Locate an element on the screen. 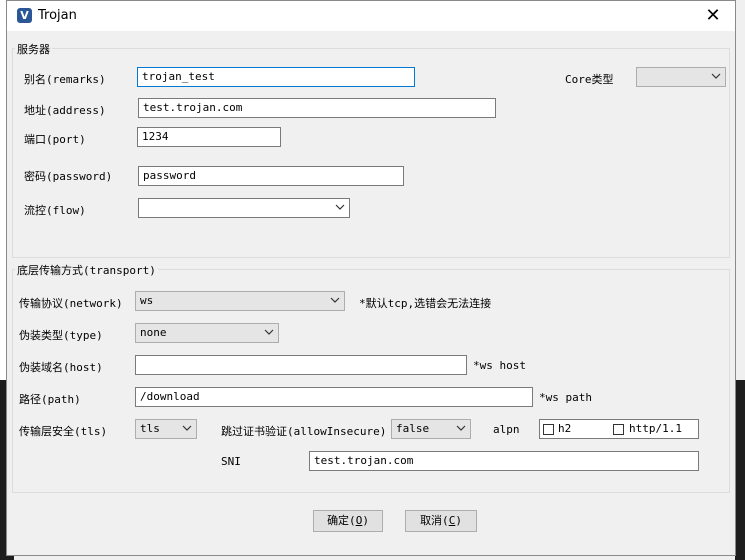 The image size is (745, 560). flow-select is located at coordinates (244, 208).